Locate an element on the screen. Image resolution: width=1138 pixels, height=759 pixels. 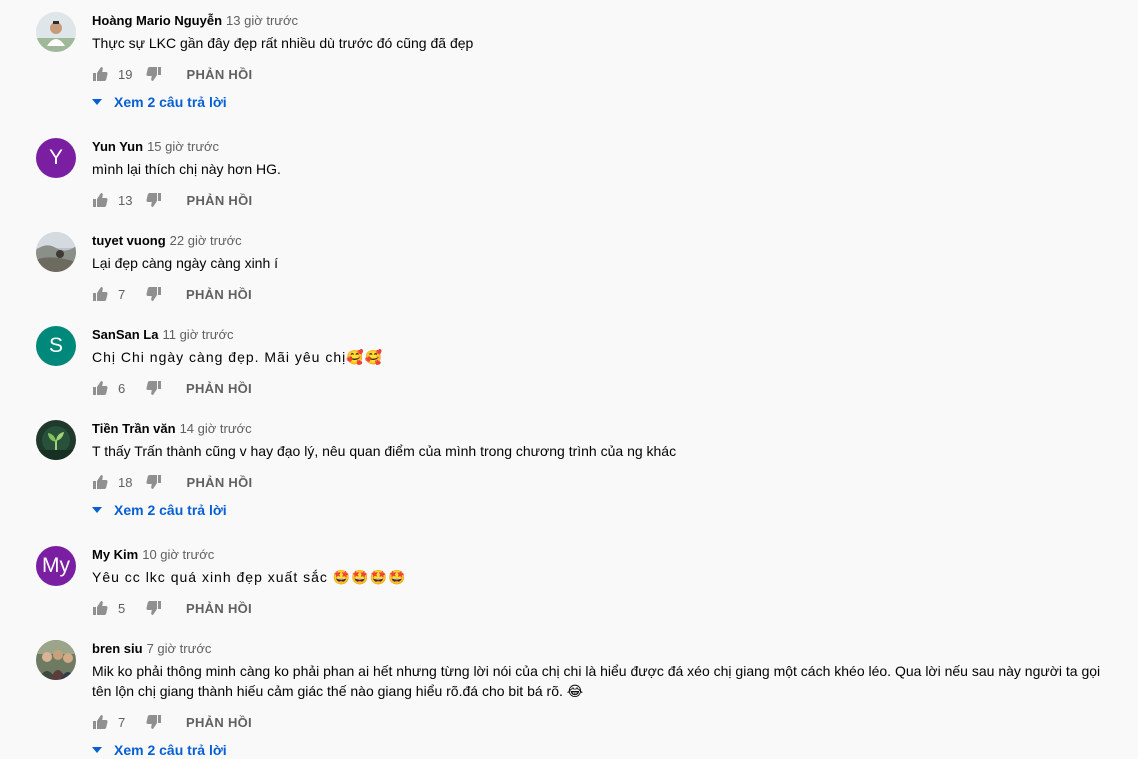
comment-text: Chị Chi ngày càng đẹp. Mãi yêu chị🥰🥰 is located at coordinates (238, 357).